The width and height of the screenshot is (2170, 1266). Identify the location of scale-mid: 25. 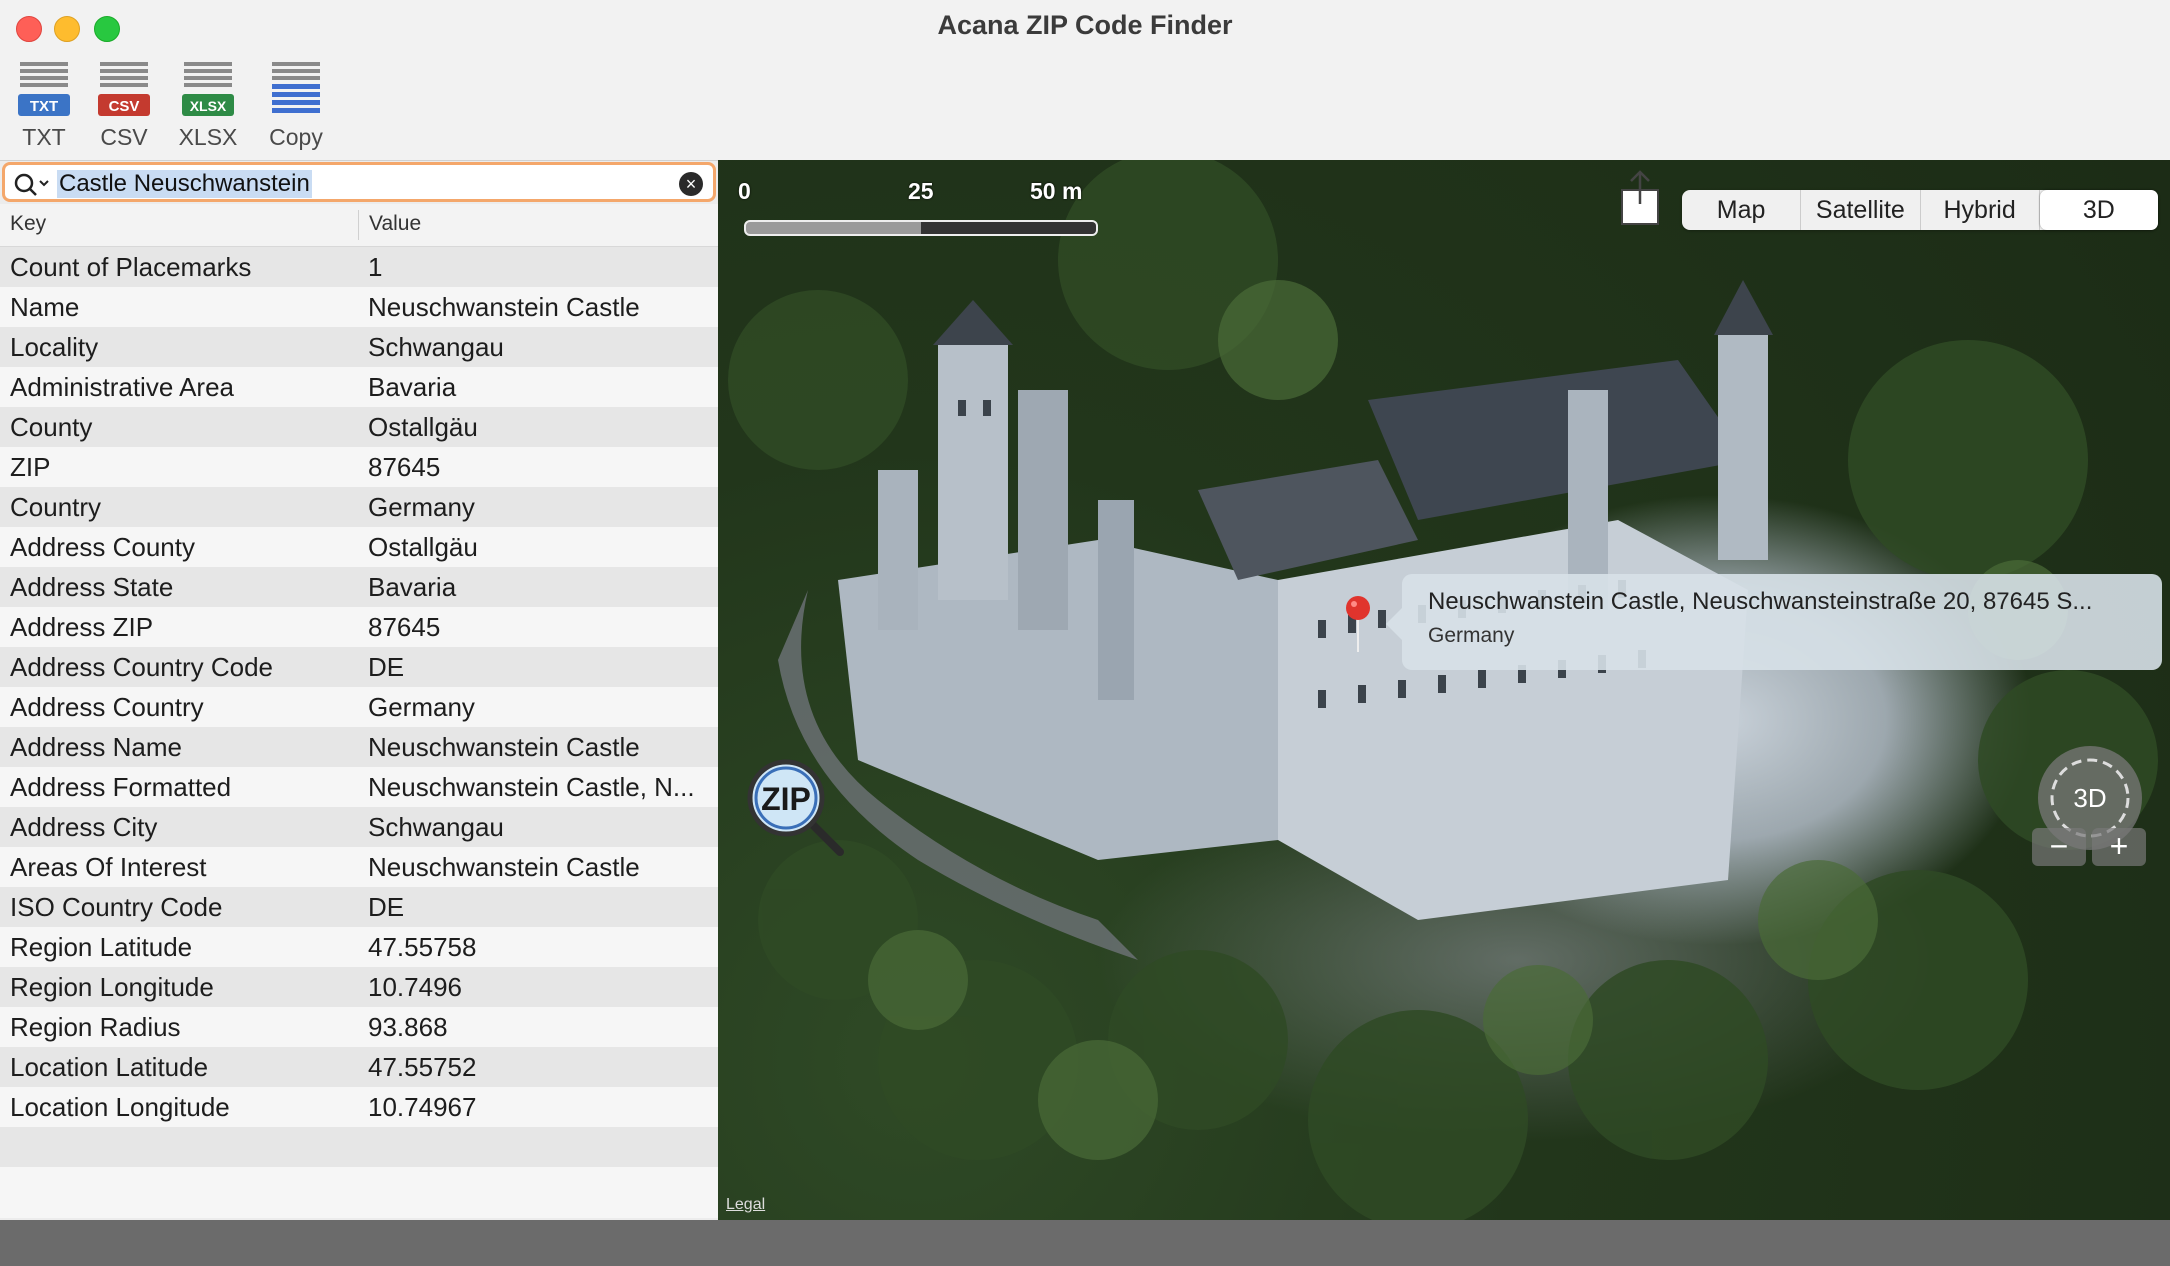
(921, 191).